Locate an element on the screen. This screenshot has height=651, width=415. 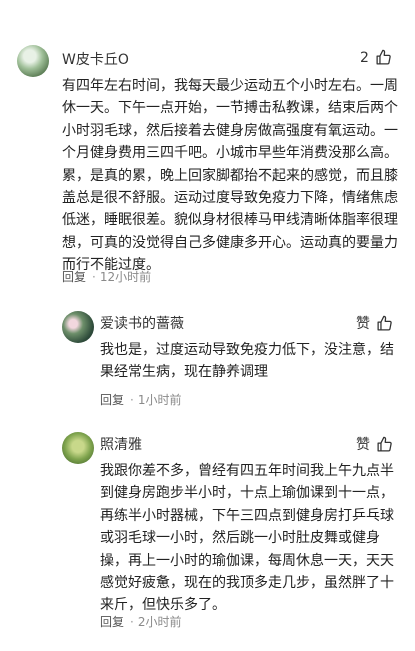
comment-meta: 回复 · 12小时前 is located at coordinates (106, 276).